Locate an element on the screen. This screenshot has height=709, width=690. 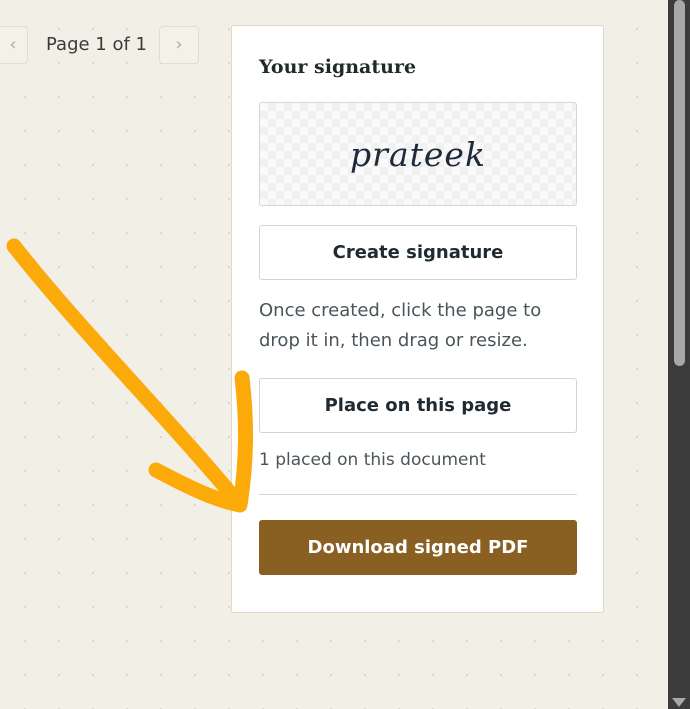
chevron-left-icon: ‹ is located at coordinates (13, 44).